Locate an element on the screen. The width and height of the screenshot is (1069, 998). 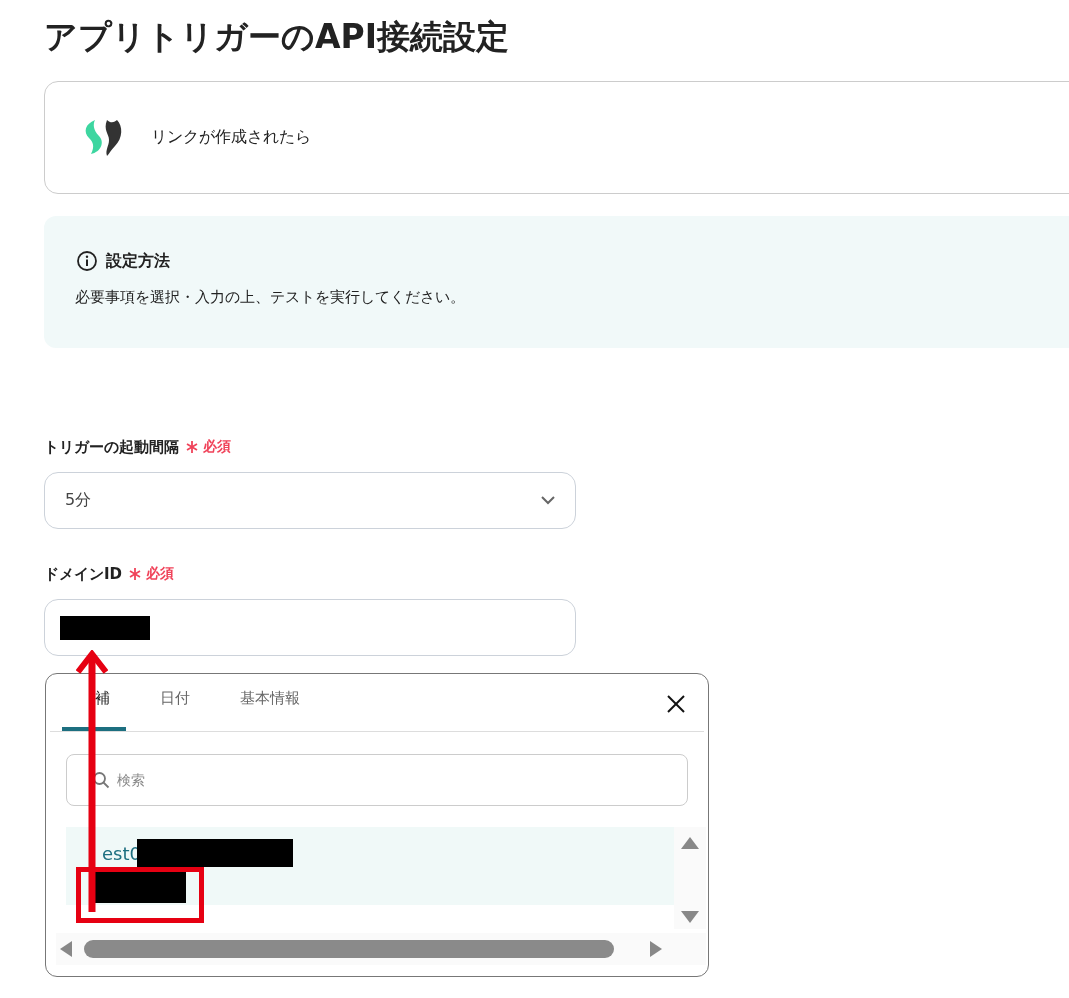
info-text: 必要事項を選択・入力の上、テストを実行してください。 is located at coordinates (270, 297).